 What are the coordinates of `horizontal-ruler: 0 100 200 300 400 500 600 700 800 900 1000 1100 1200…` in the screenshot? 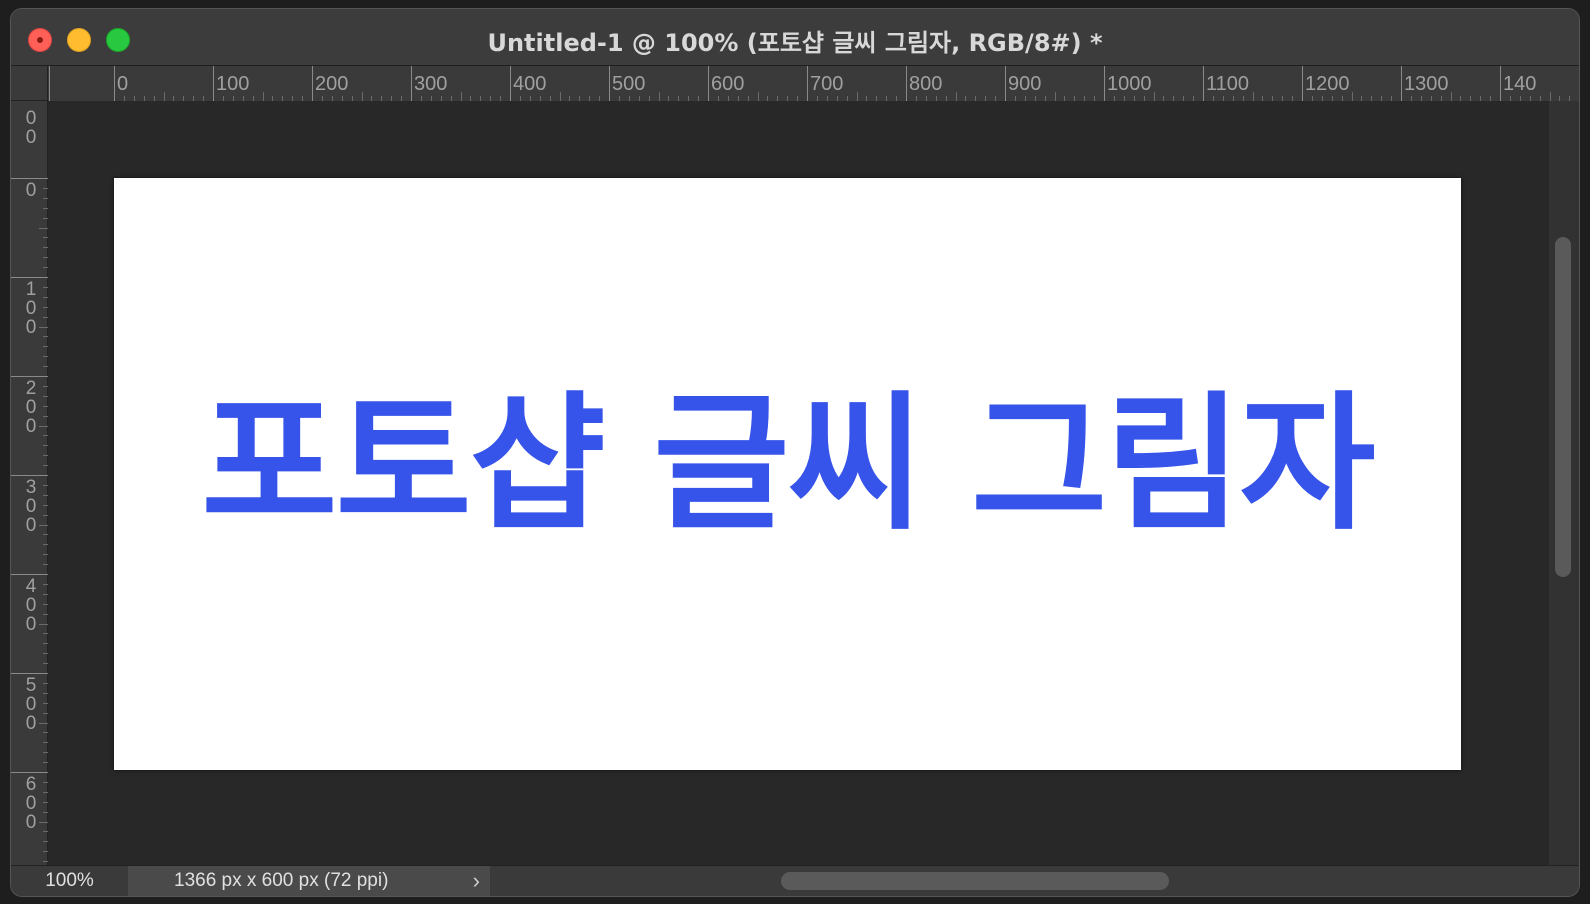 It's located at (813, 84).